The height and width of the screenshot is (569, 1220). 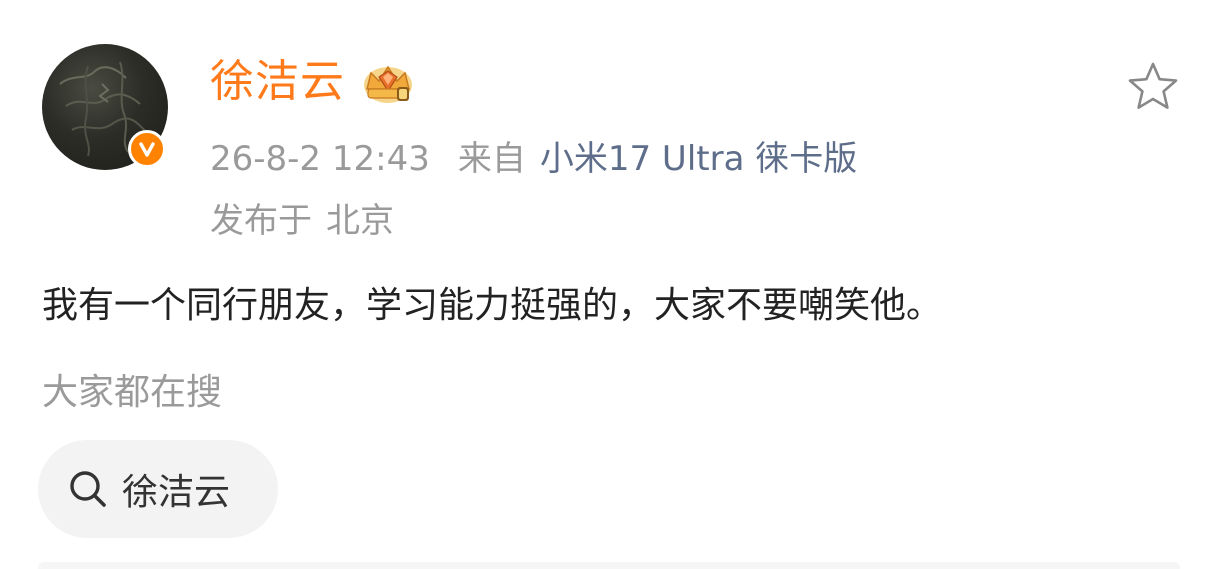 I want to click on location-label: 发布于, so click(x=261, y=221).